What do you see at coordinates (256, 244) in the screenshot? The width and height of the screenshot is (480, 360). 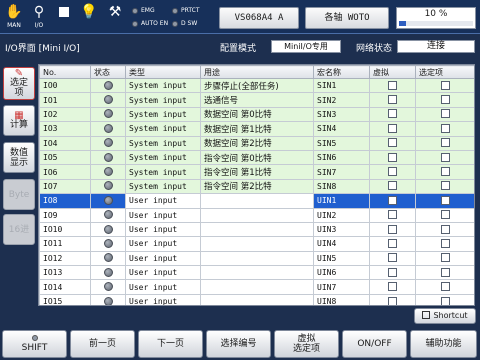 I see `table-row: IO11 User input UIN4` at bounding box center [256, 244].